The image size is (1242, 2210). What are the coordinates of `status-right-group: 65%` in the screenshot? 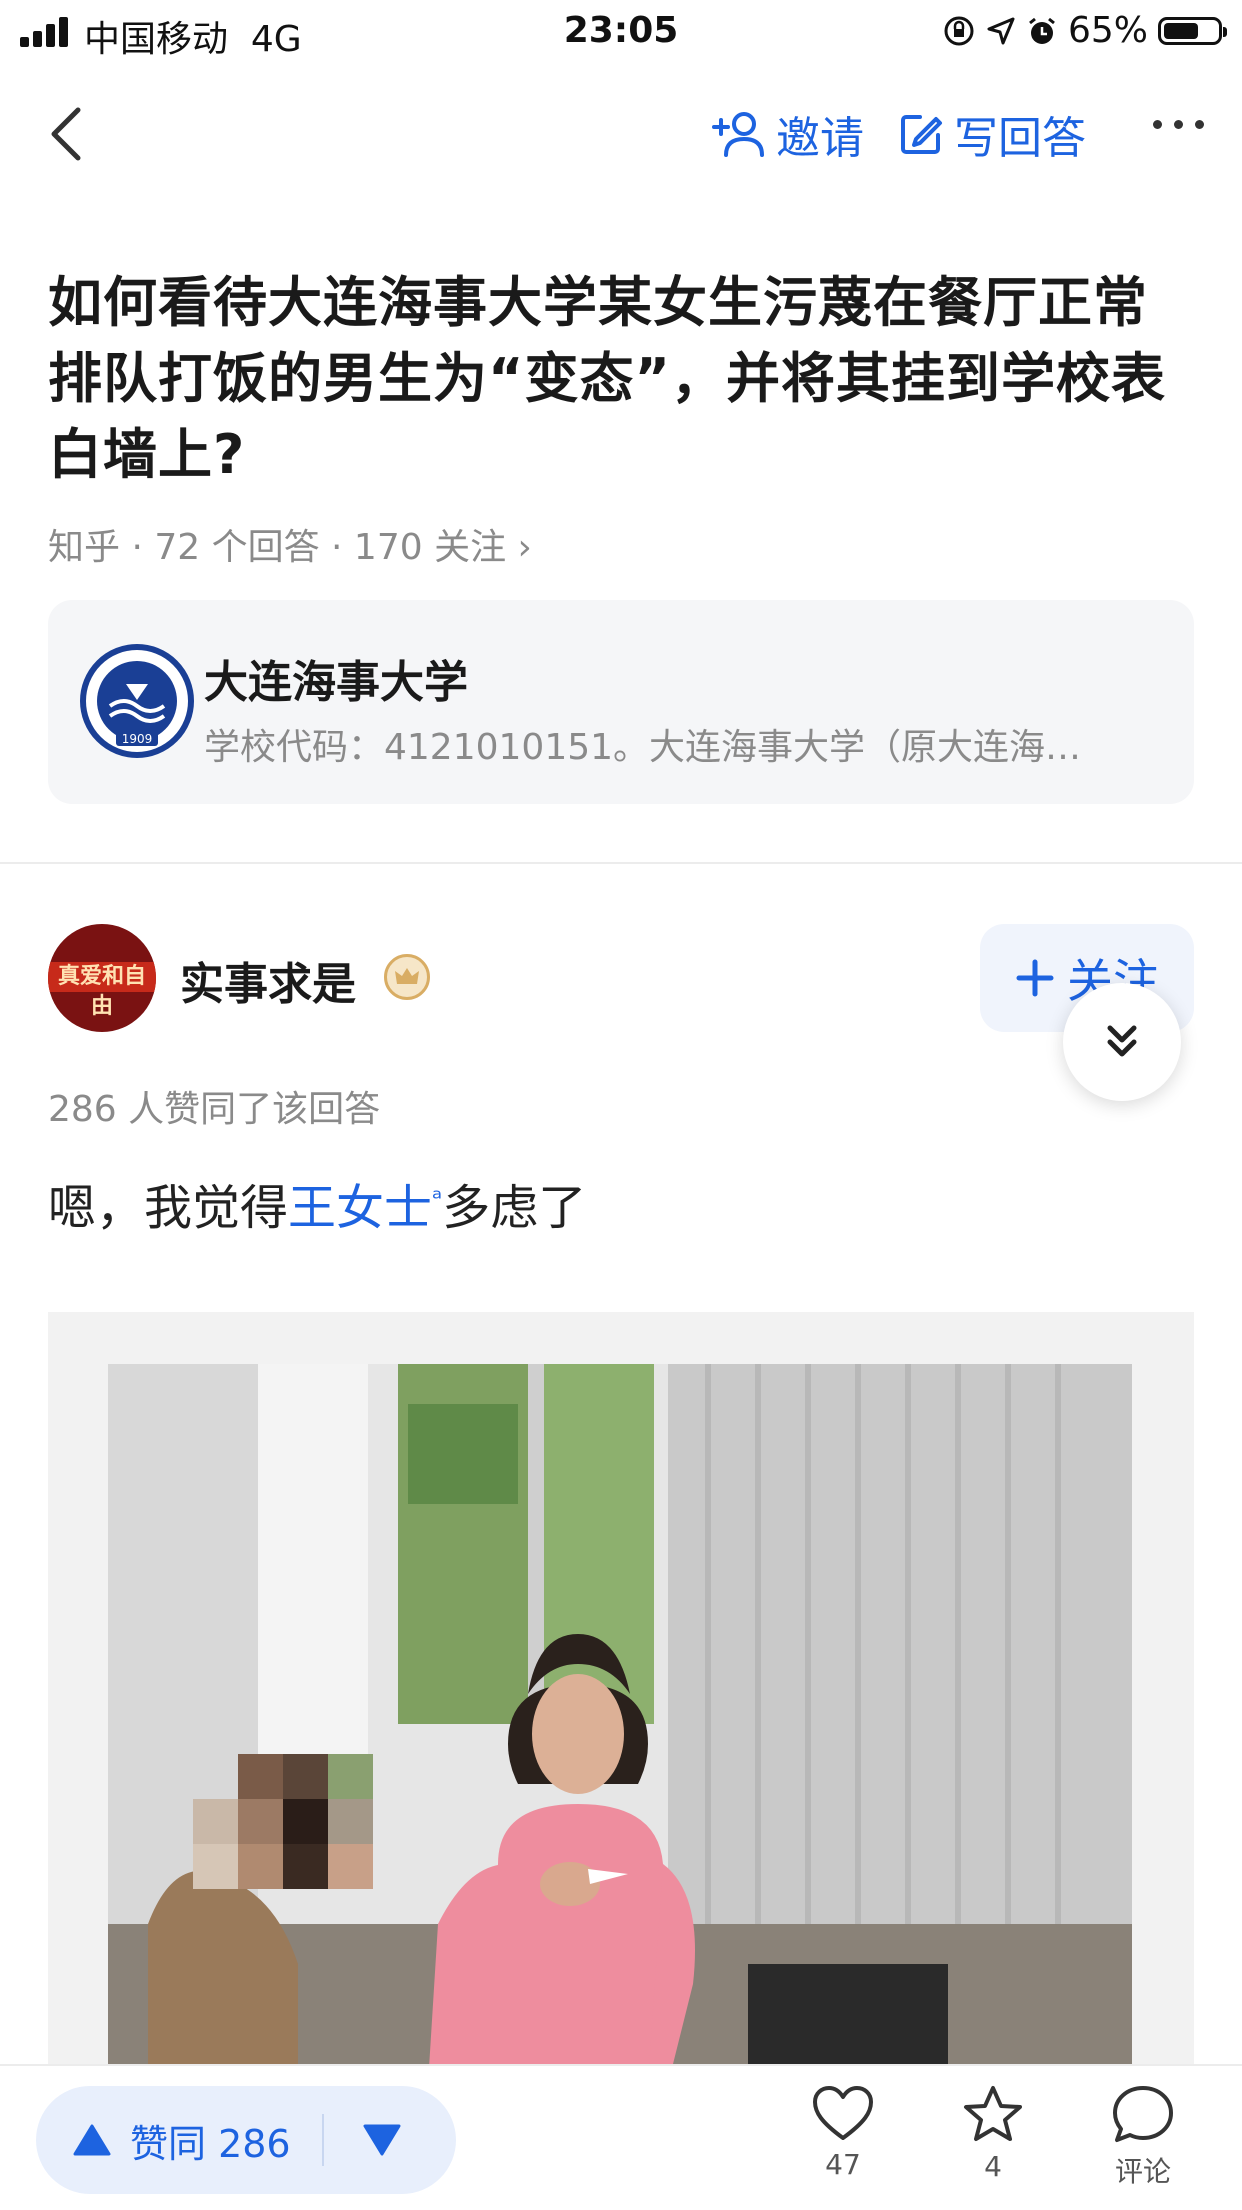 It's located at (1084, 30).